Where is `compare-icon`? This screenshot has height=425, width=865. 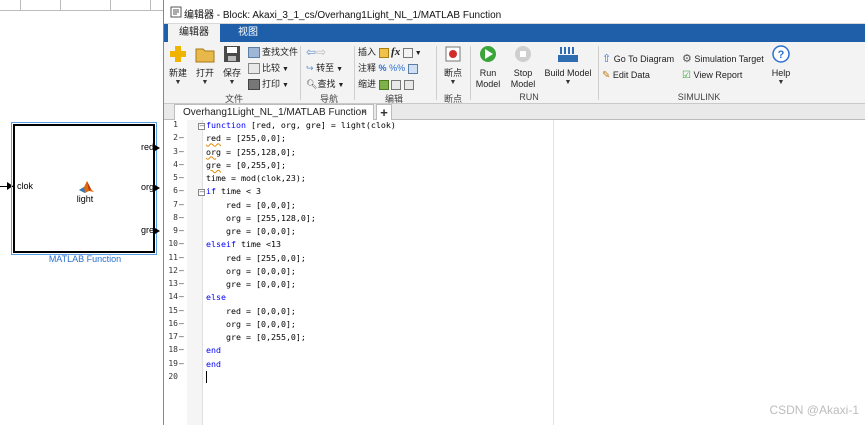 compare-icon is located at coordinates (254, 69).